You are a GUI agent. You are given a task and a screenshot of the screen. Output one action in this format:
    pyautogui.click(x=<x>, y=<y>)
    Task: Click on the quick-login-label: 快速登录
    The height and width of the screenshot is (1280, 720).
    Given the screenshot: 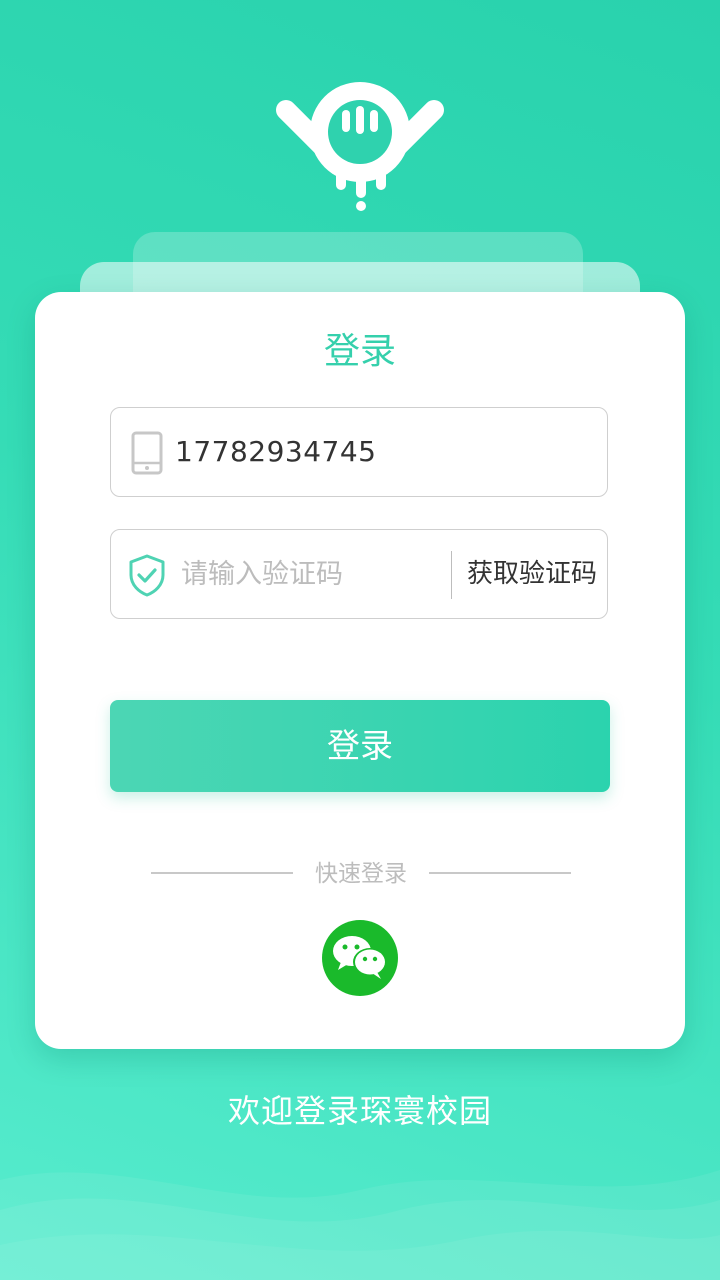 What is the action you would take?
    pyautogui.click(x=361, y=874)
    